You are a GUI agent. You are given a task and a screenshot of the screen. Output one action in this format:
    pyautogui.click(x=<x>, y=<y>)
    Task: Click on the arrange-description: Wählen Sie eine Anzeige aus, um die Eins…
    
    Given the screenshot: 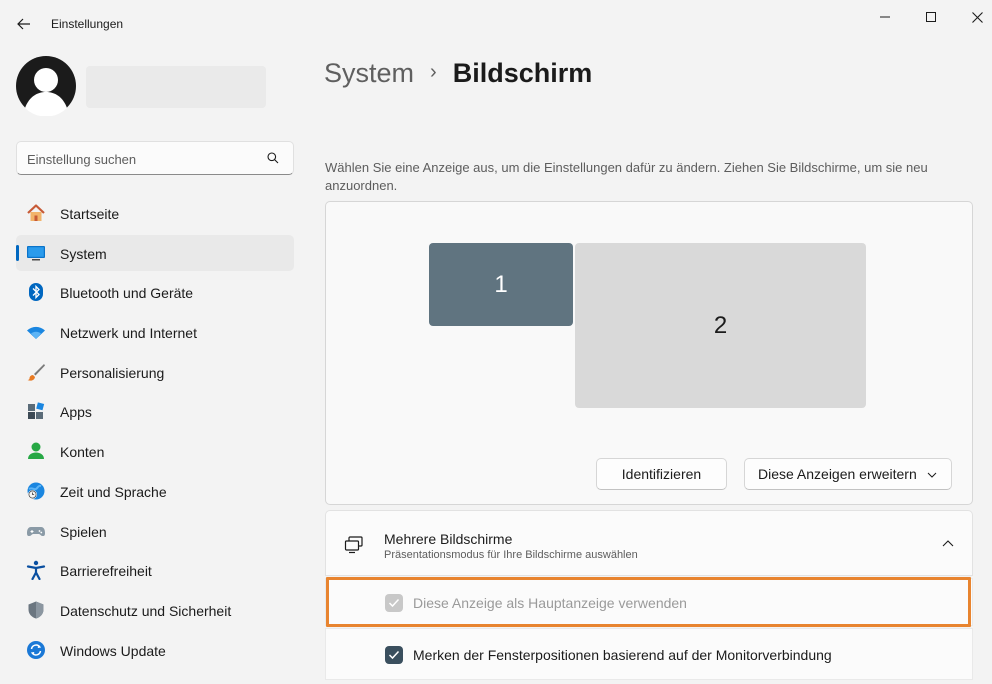 What is the action you would take?
    pyautogui.click(x=626, y=176)
    